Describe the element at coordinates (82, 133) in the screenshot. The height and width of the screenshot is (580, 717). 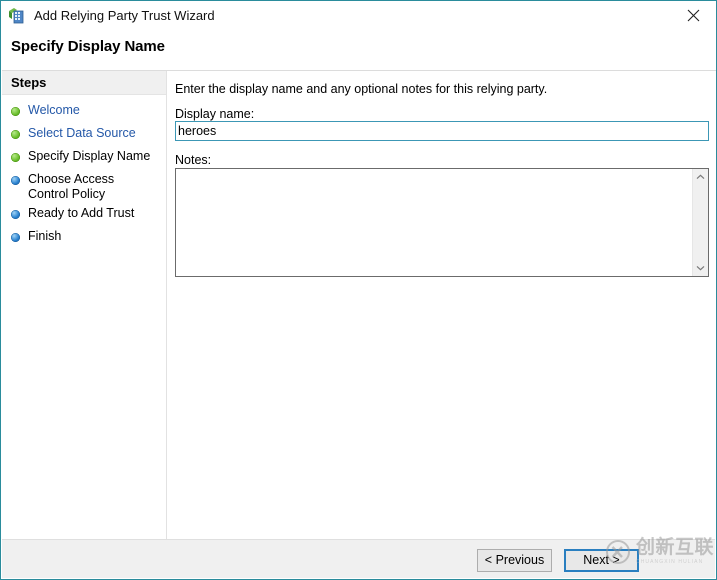
I see `sidebar-item-label: Select Data Source` at that location.